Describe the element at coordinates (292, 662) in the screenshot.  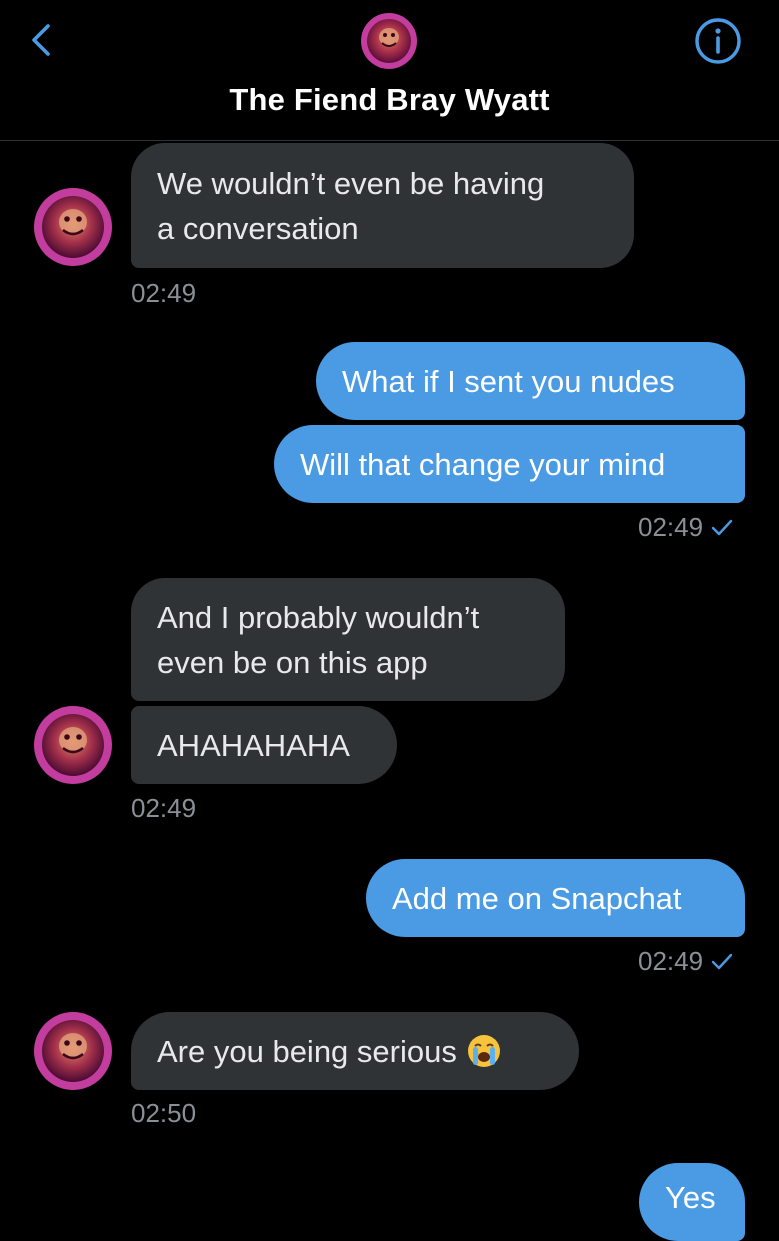
I see `message-text: even be on this app` at that location.